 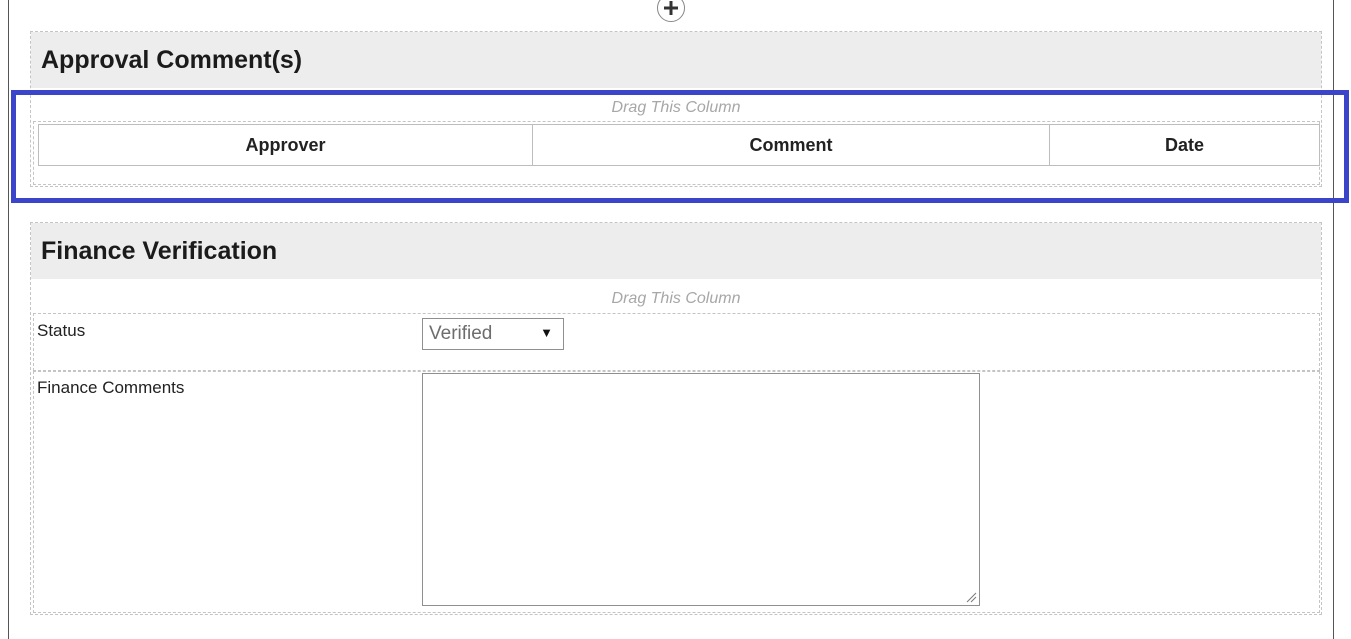 What do you see at coordinates (461, 333) in the screenshot?
I see `status-selected-value: Verified` at bounding box center [461, 333].